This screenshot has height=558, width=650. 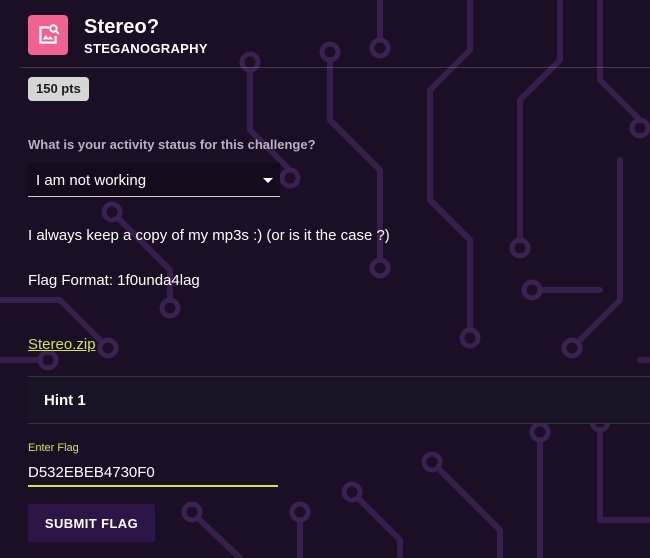 I want to click on activity-status-select: I am not working, so click(x=154, y=180).